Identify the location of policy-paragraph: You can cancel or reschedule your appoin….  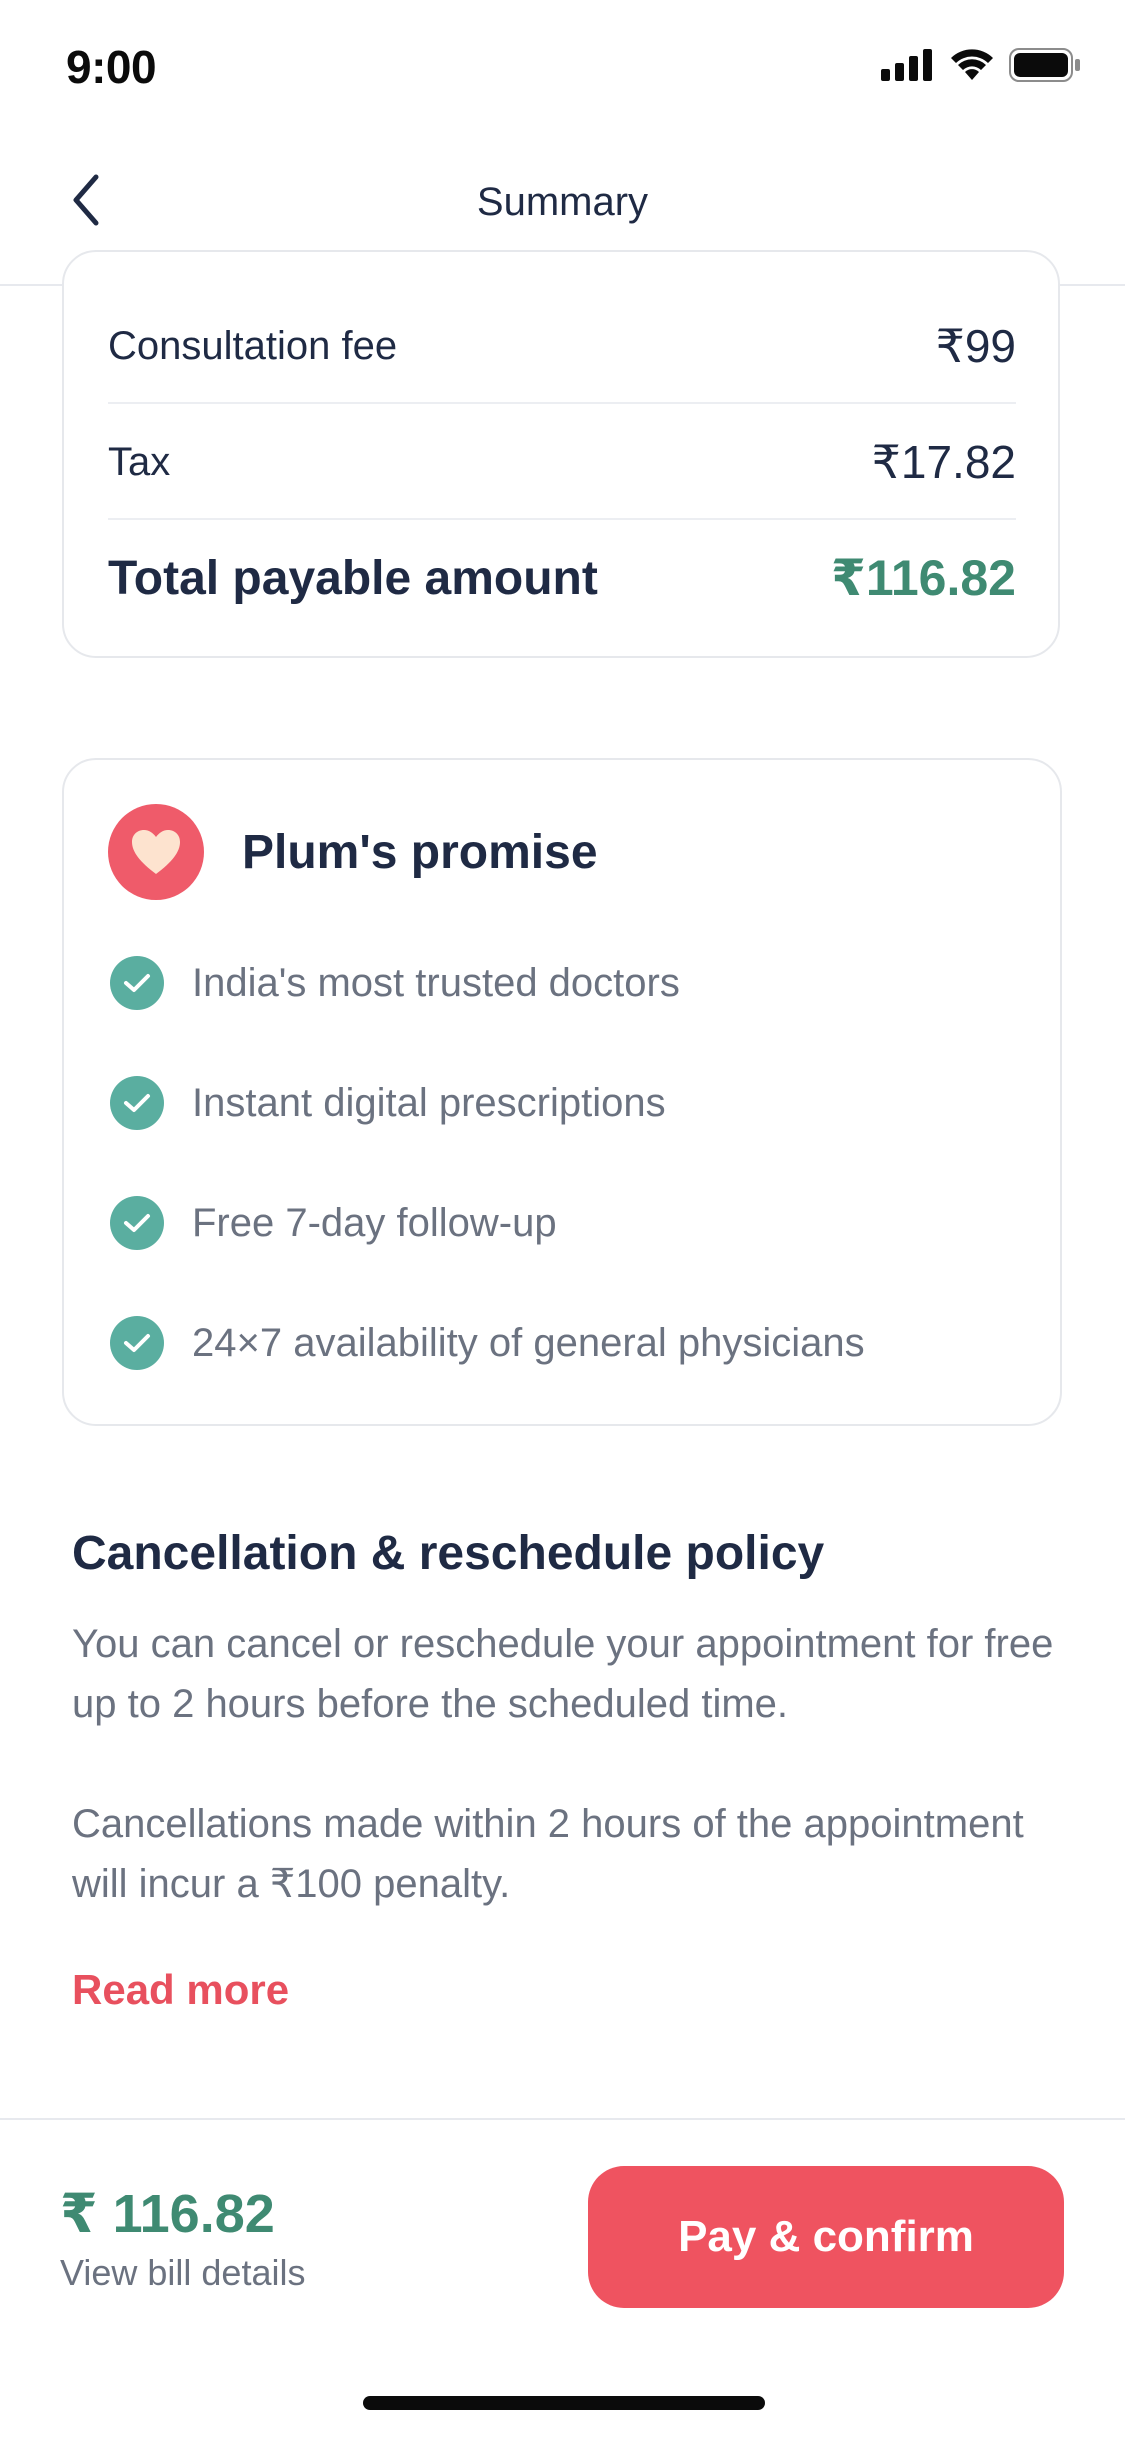
(563, 1674).